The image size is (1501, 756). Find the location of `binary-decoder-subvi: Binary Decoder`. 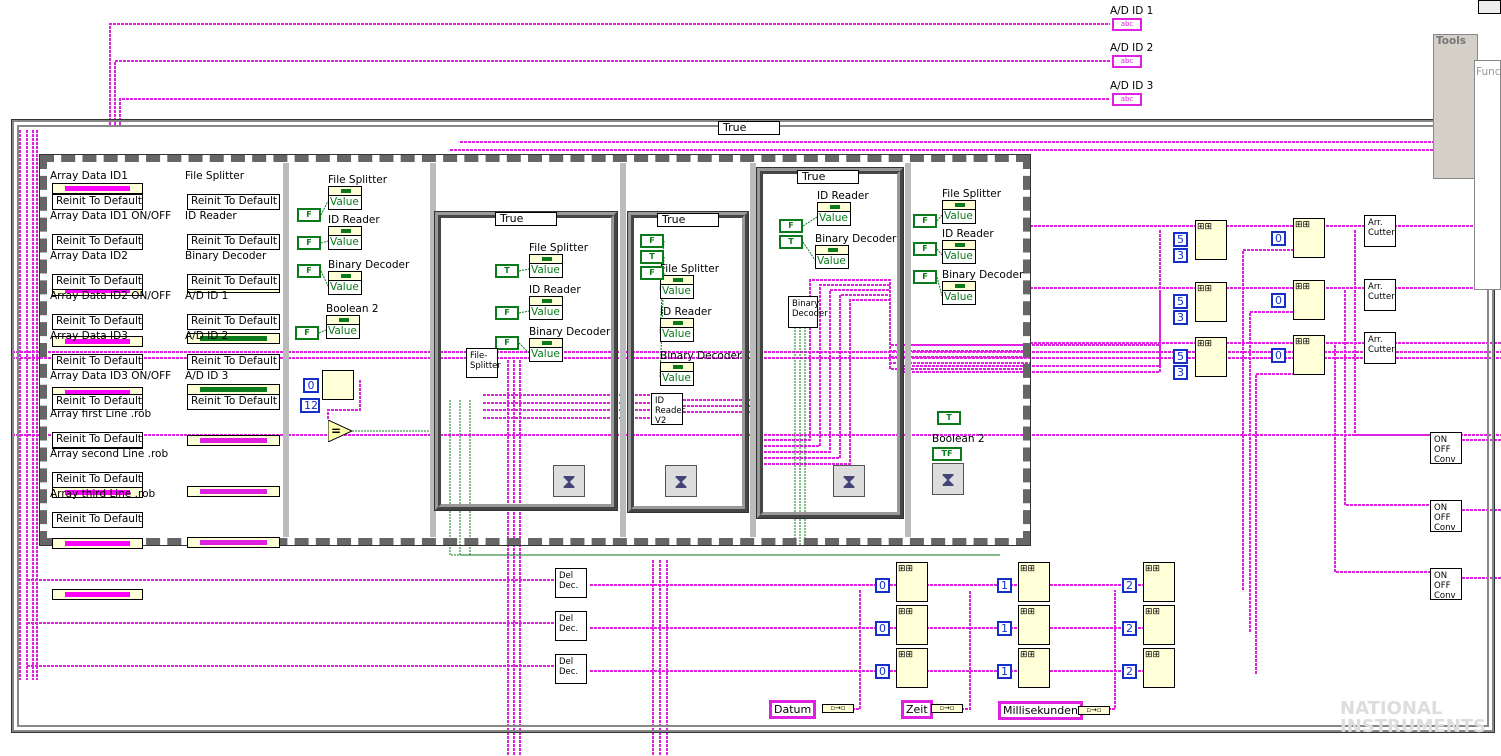

binary-decoder-subvi: Binary Decoder is located at coordinates (808, 312).